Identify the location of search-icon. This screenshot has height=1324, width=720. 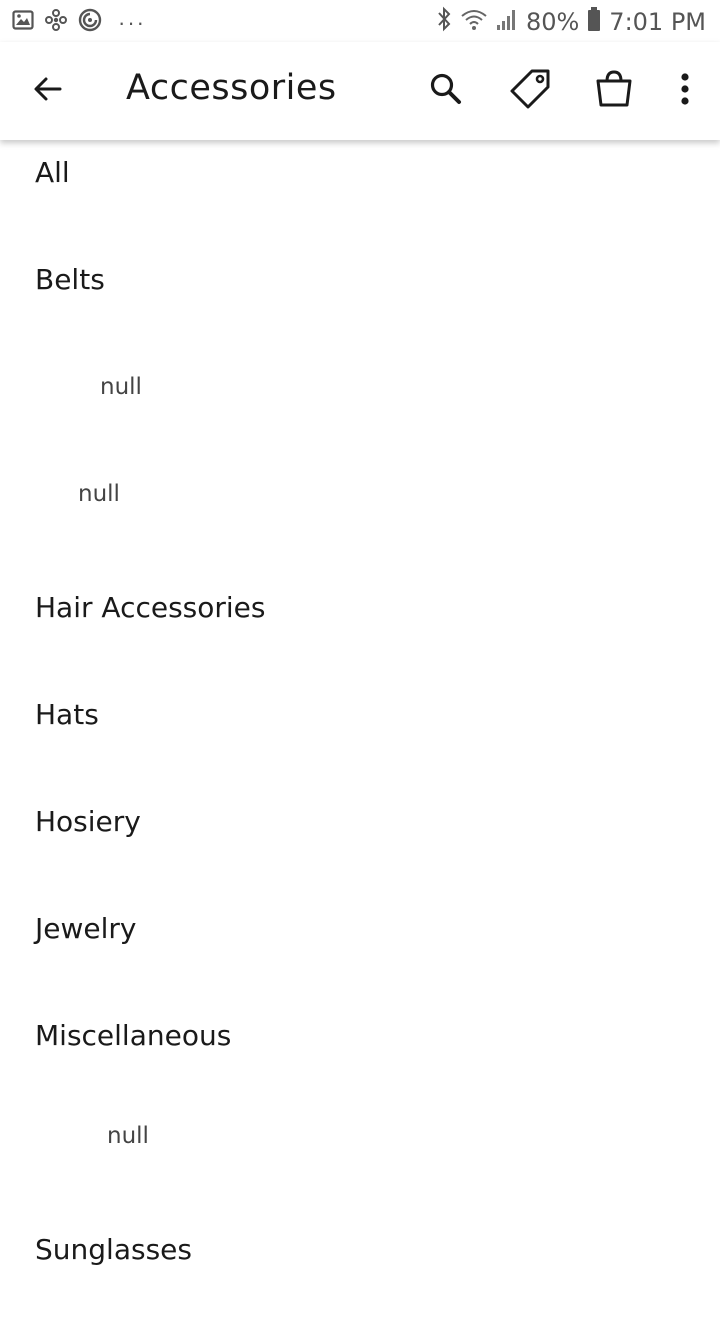
(446, 91).